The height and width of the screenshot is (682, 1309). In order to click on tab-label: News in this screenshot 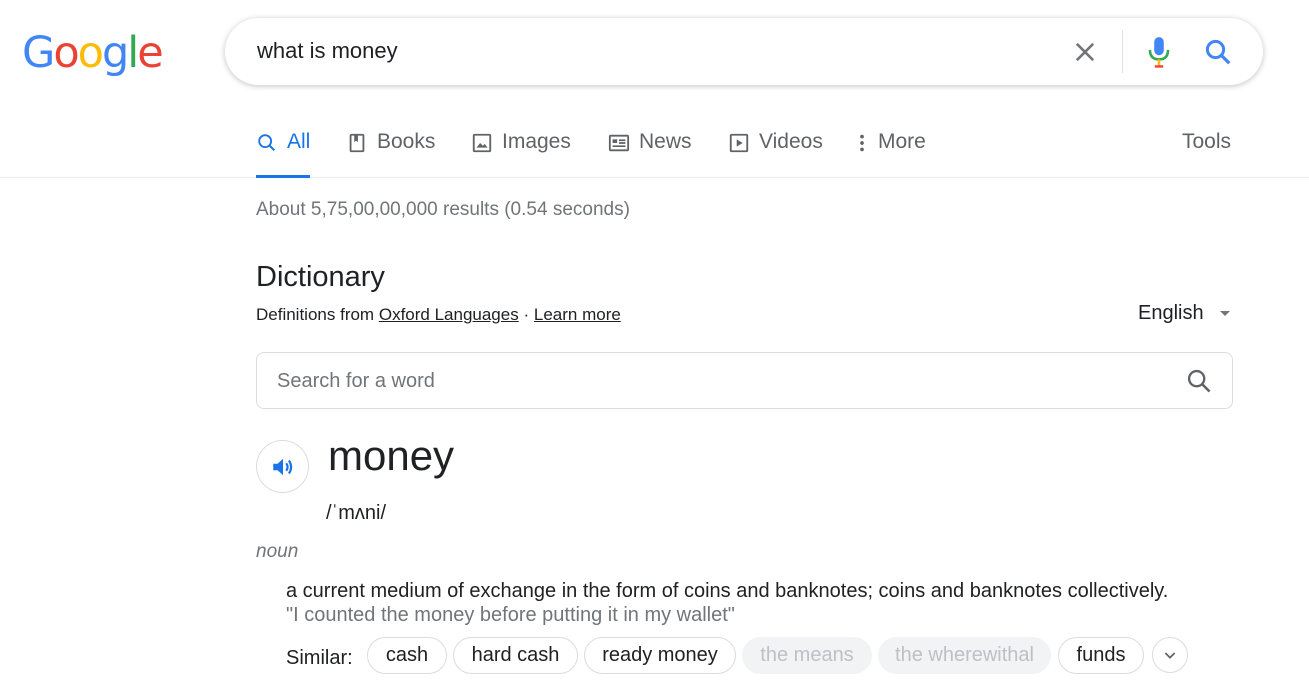, I will do `click(665, 141)`.